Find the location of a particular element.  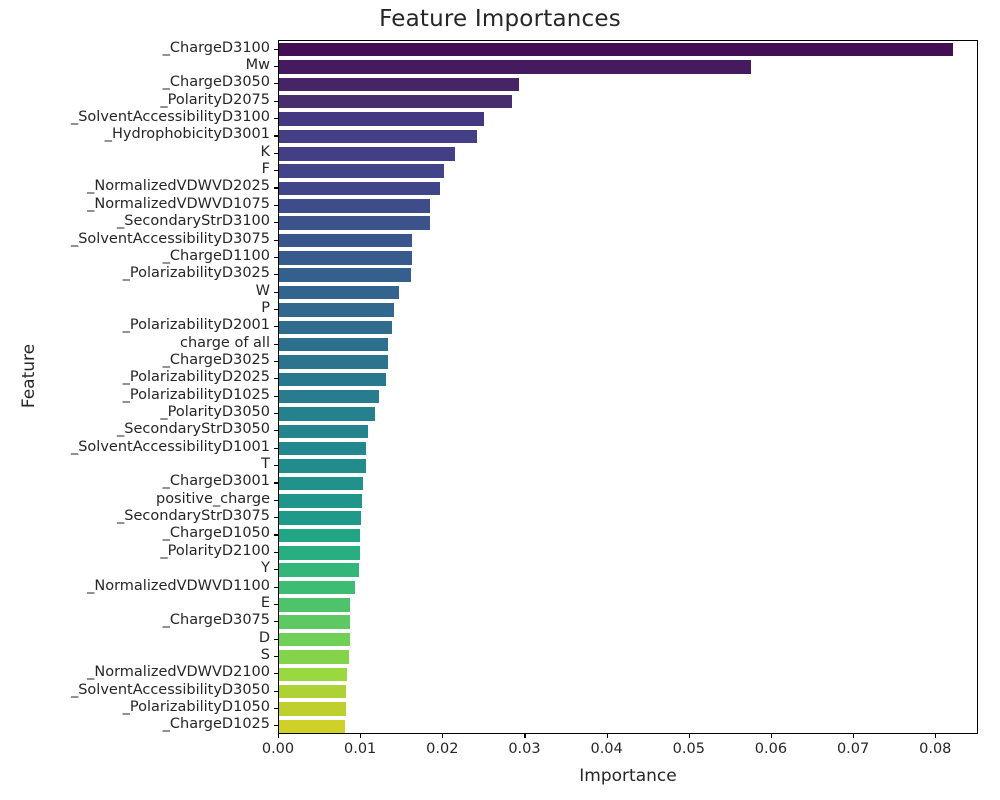

y-tick-label: _NormalizedVDWVD1075 is located at coordinates (178, 203).